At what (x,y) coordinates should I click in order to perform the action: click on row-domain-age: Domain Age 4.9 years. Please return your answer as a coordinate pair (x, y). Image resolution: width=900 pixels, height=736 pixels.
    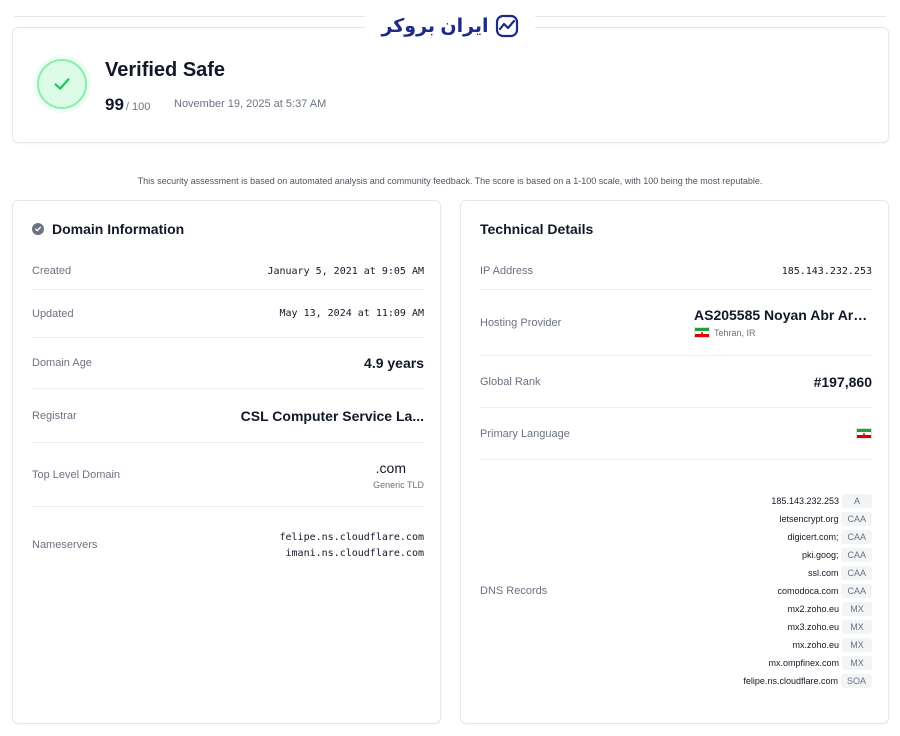
    Looking at the image, I should click on (228, 363).